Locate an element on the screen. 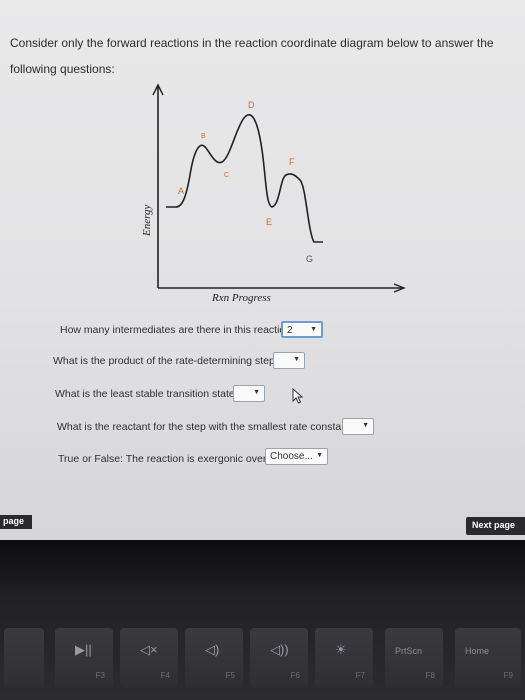 The height and width of the screenshot is (700, 525). key-play-pause: ▶|| F3 is located at coordinates (84, 658).